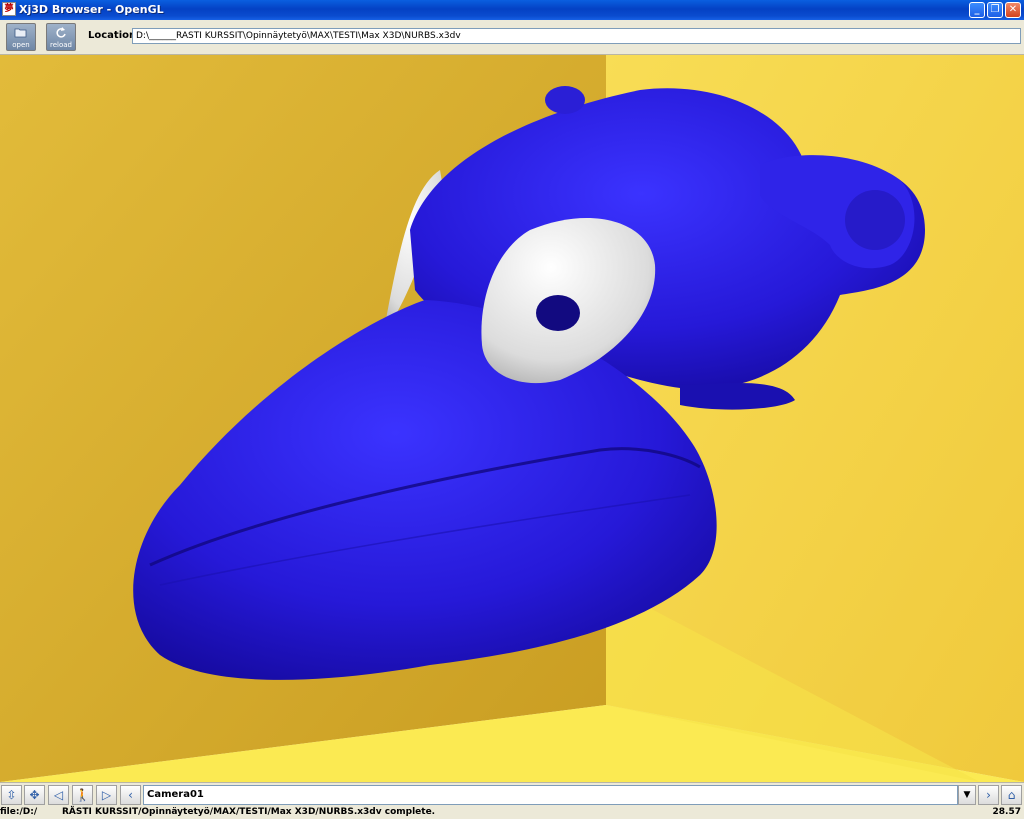  I want to click on forward-icon: ▷, so click(106, 795).